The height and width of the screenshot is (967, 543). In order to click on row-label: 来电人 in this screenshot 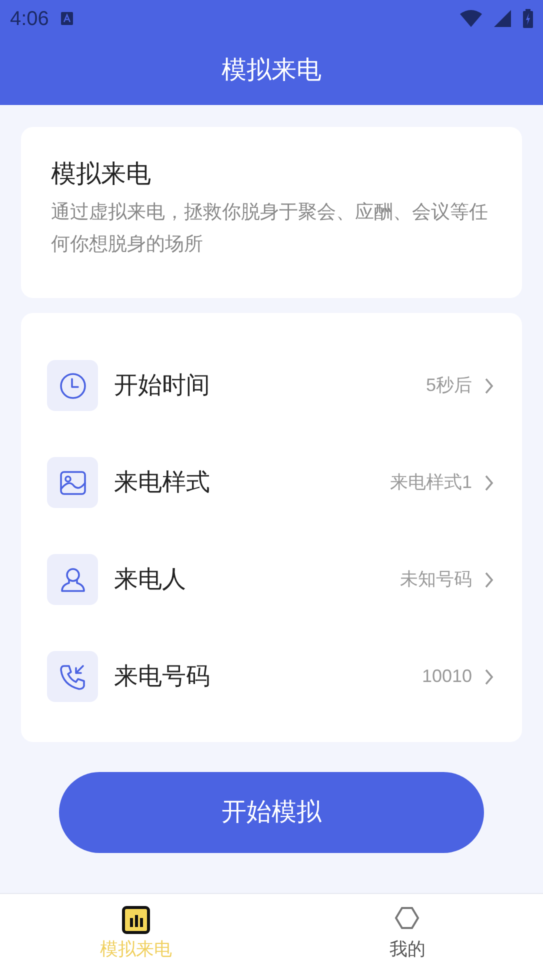, I will do `click(150, 579)`.